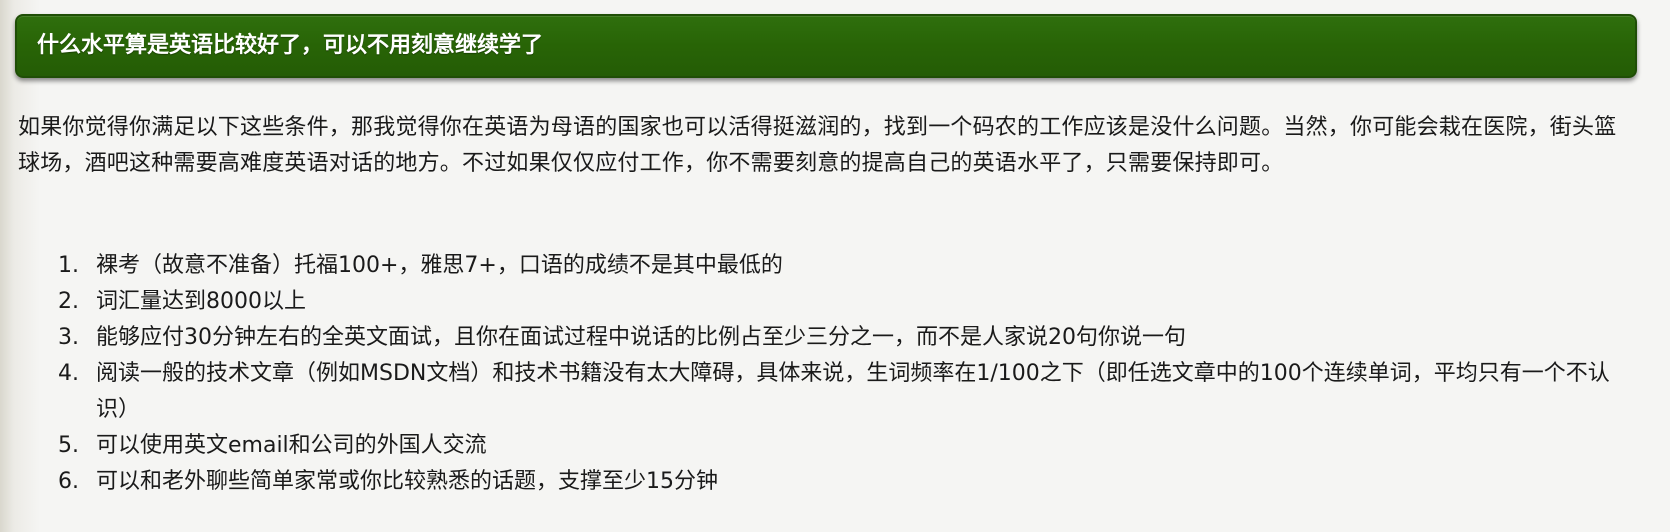 Image resolution: width=1670 pixels, height=532 pixels. What do you see at coordinates (818, 266) in the screenshot?
I see `criteria-item-1: 1. 裸考（故意不准备）托福100+，雅思7+，口语的成绩不是其中最低的` at bounding box center [818, 266].